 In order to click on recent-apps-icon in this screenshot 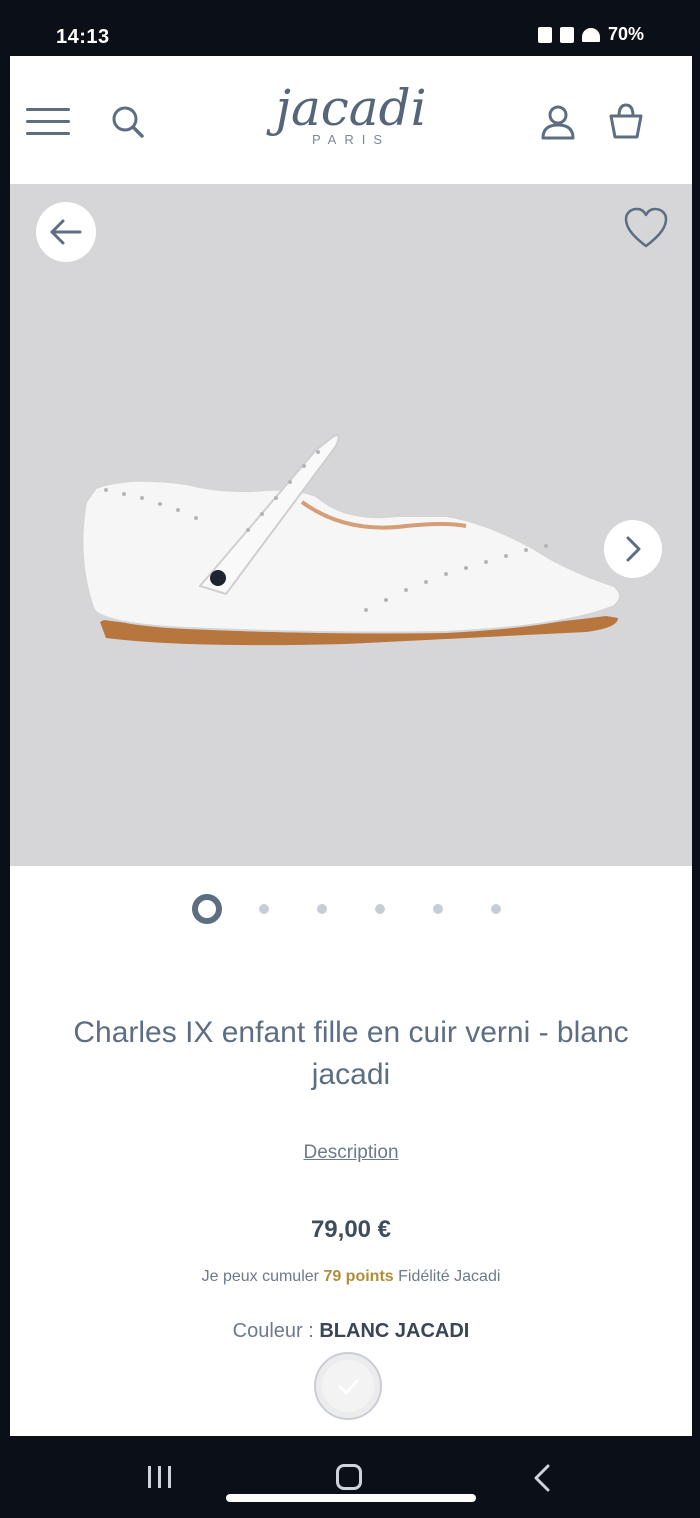, I will do `click(161, 1477)`.